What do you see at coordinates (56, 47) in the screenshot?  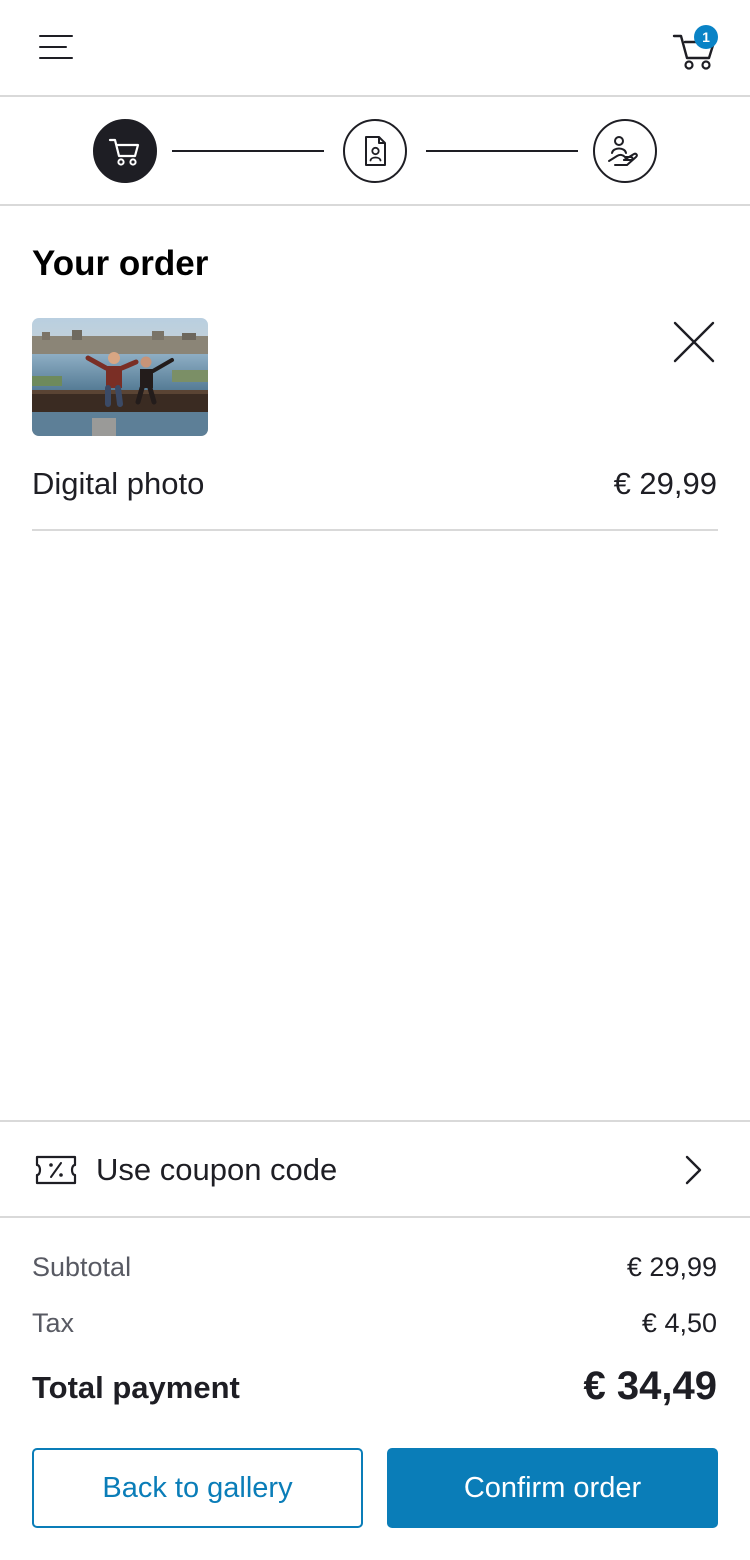 I see `hamburger-menu-icon` at bounding box center [56, 47].